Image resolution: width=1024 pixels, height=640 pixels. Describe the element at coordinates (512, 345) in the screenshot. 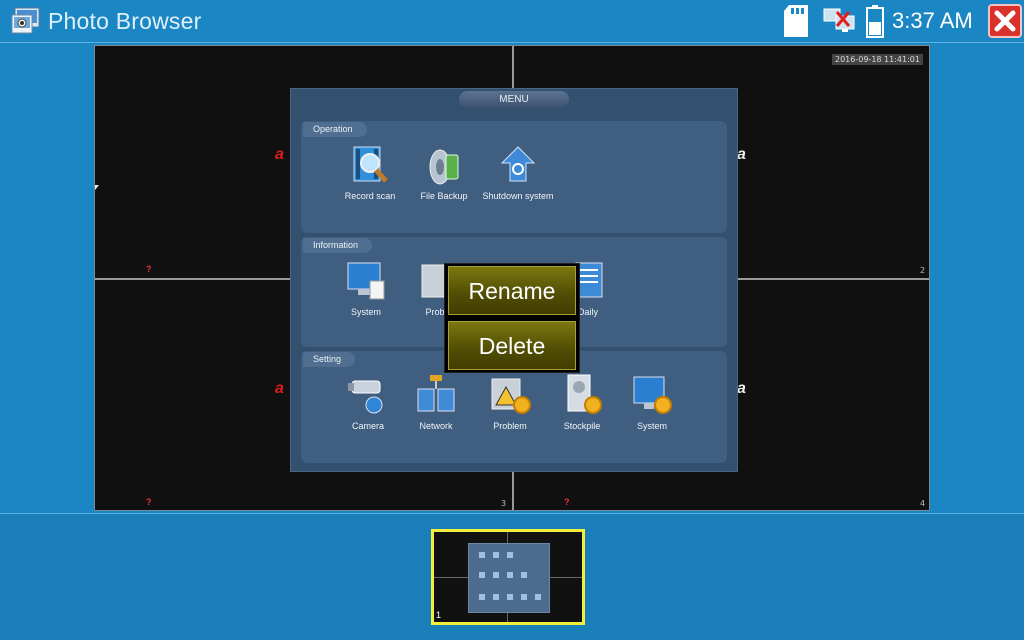

I see `delete-button: Delete` at that location.